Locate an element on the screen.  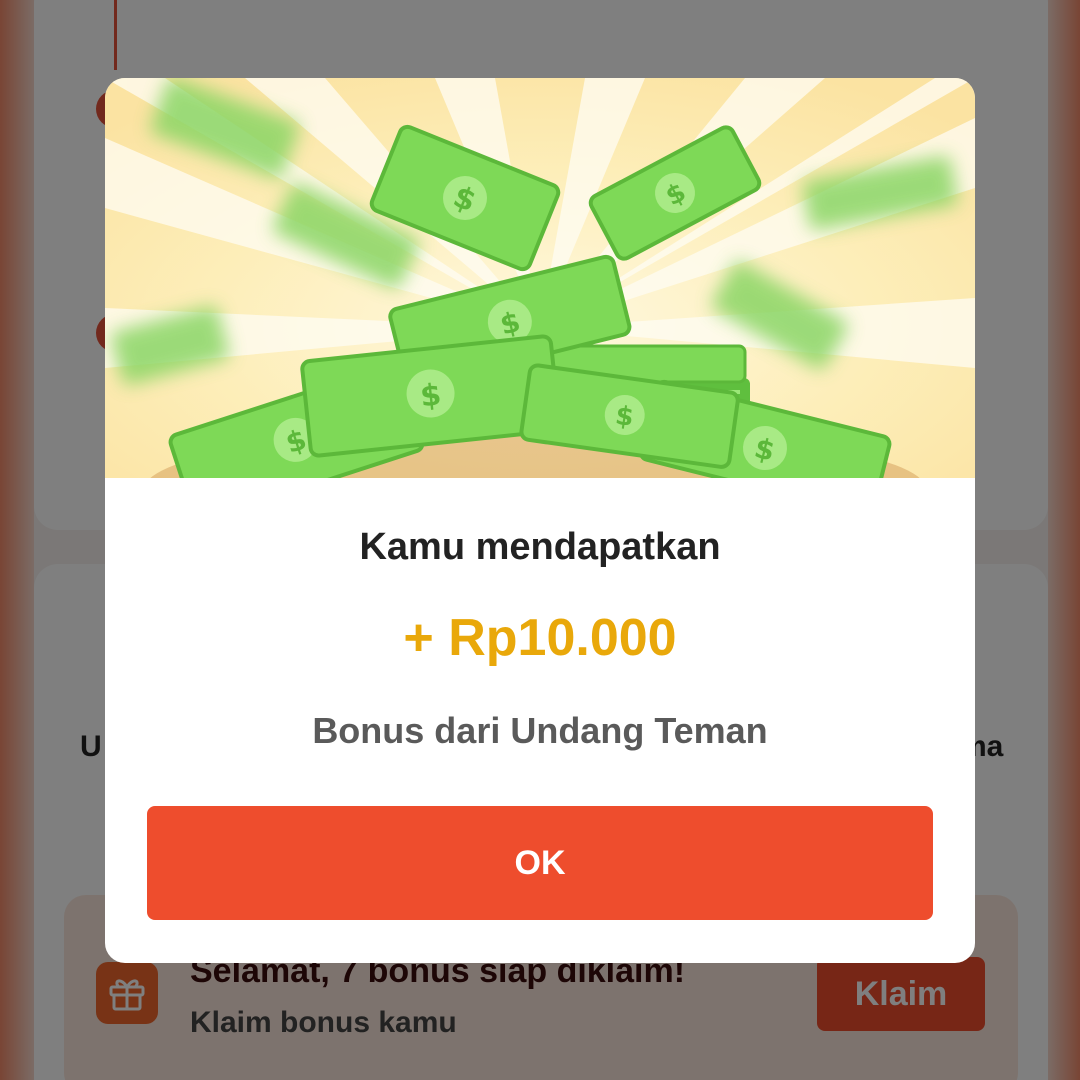
reward-amount: + Rp10.000 is located at coordinates (540, 638).